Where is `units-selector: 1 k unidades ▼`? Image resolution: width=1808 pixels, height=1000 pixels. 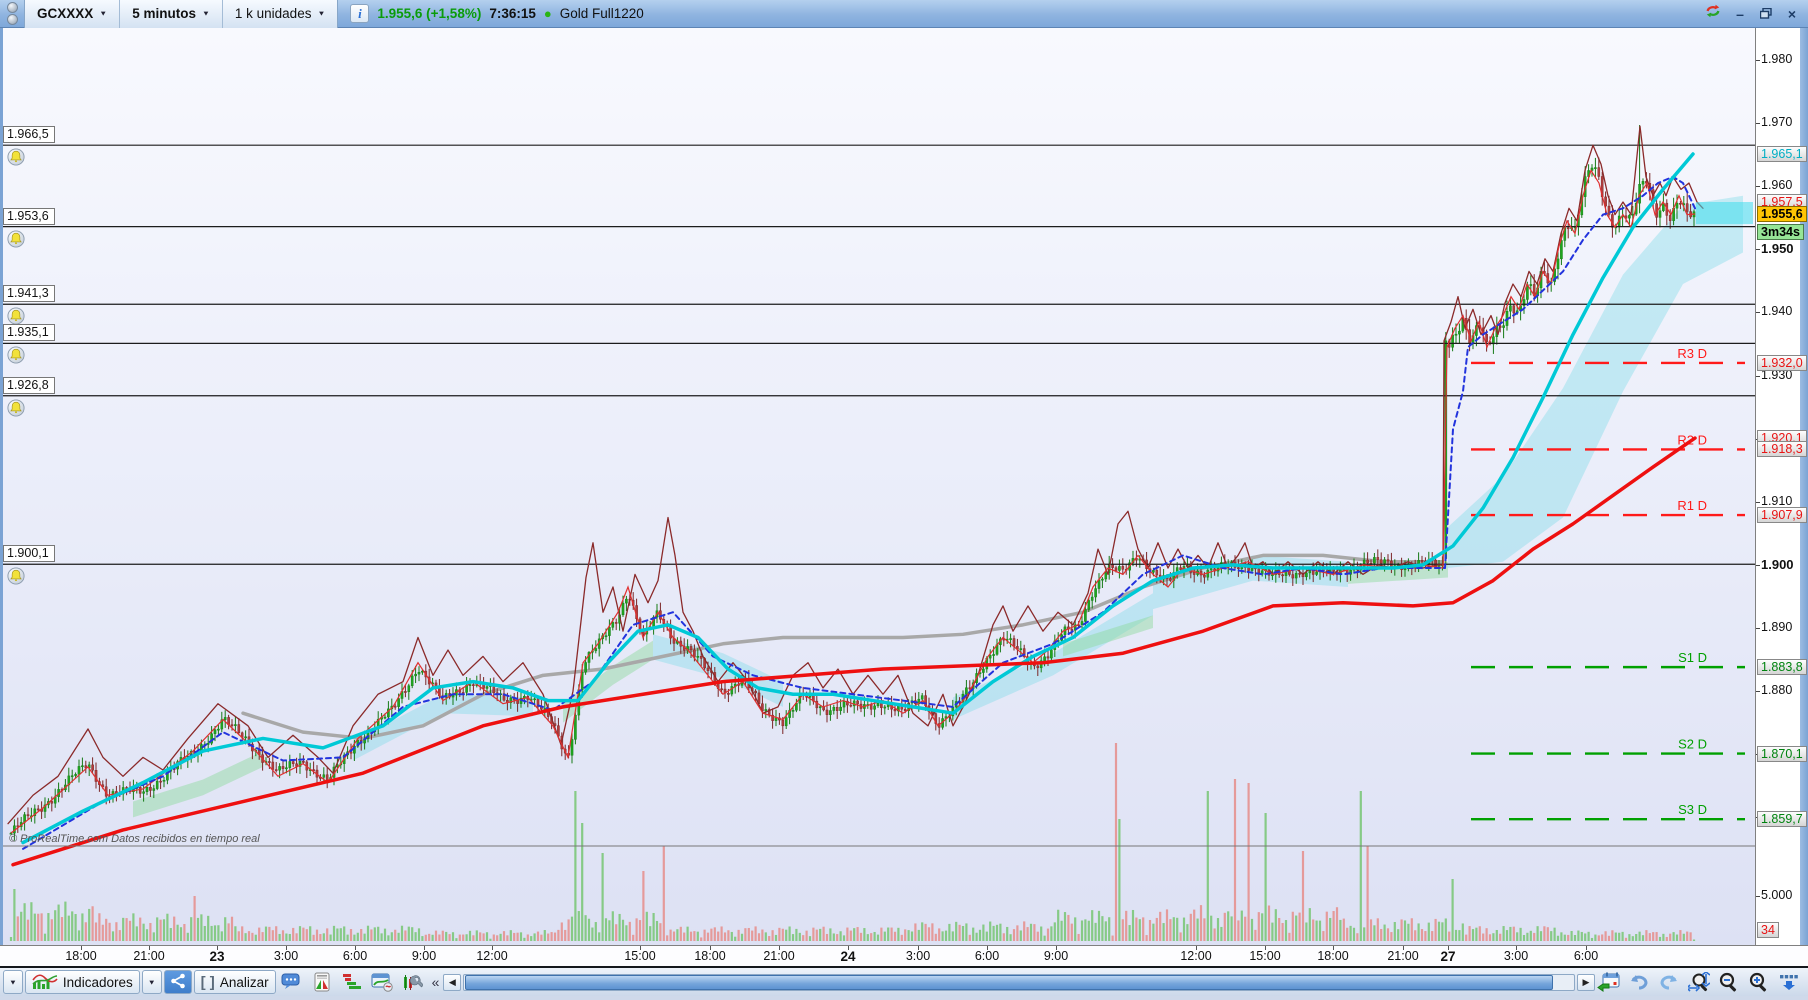 units-selector: 1 k unidades ▼ is located at coordinates (280, 14).